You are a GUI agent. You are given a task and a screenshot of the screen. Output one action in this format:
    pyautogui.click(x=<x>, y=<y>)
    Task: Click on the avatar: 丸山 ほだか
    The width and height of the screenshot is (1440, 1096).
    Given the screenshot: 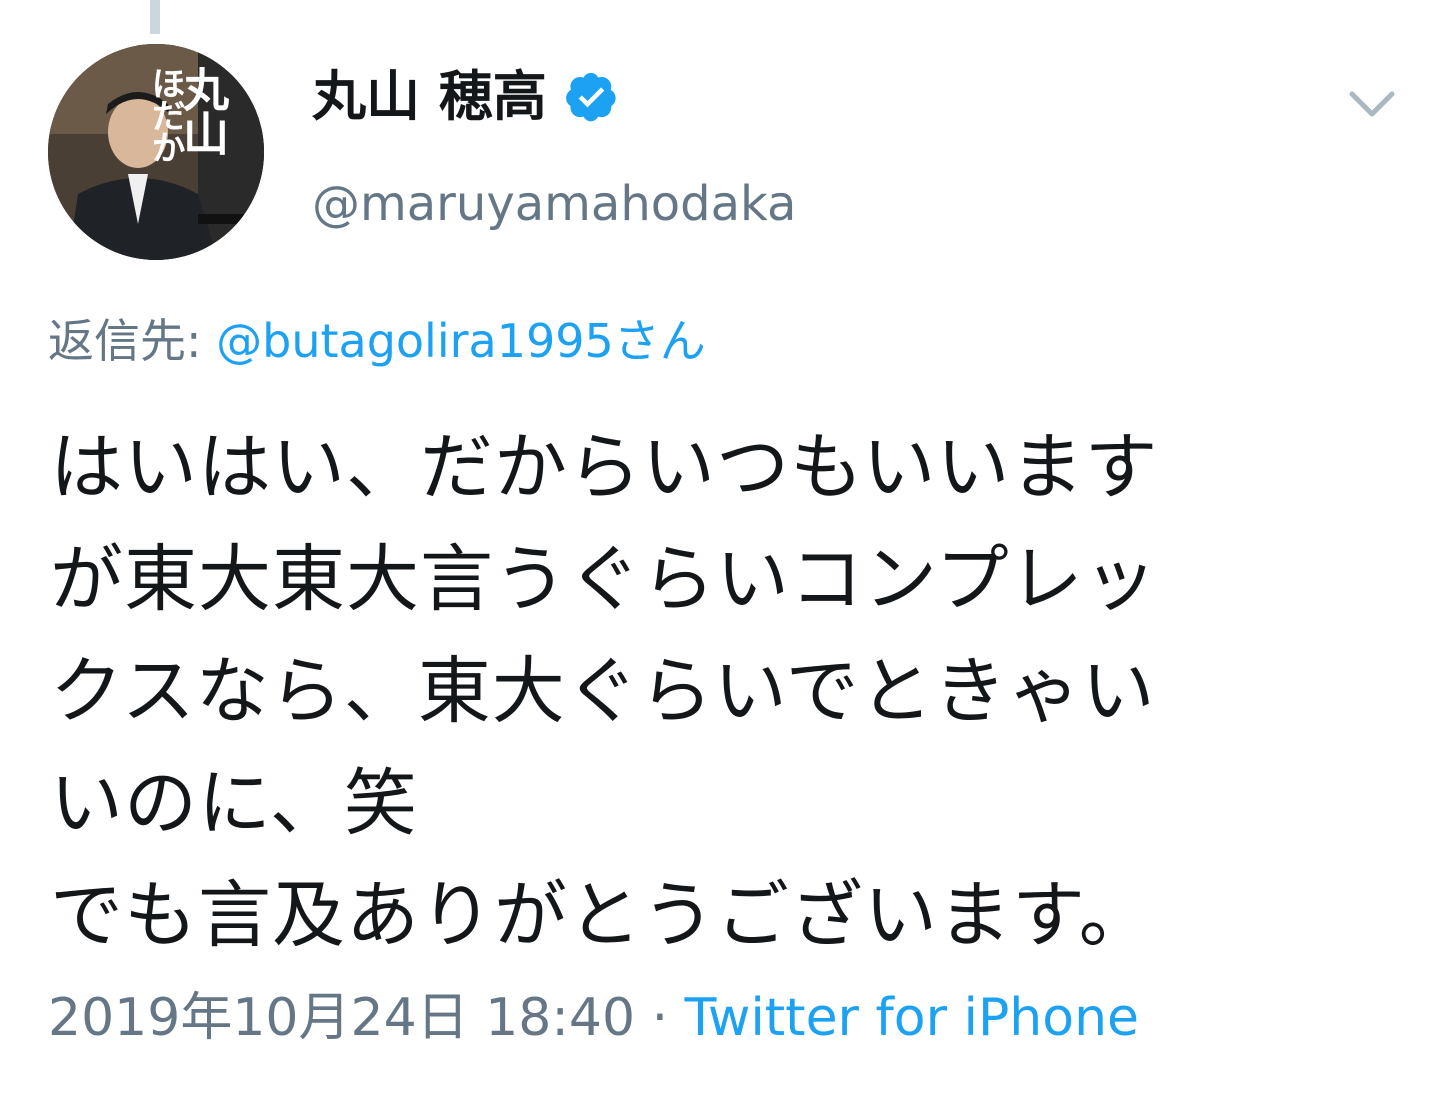 What is the action you would take?
    pyautogui.click(x=156, y=152)
    